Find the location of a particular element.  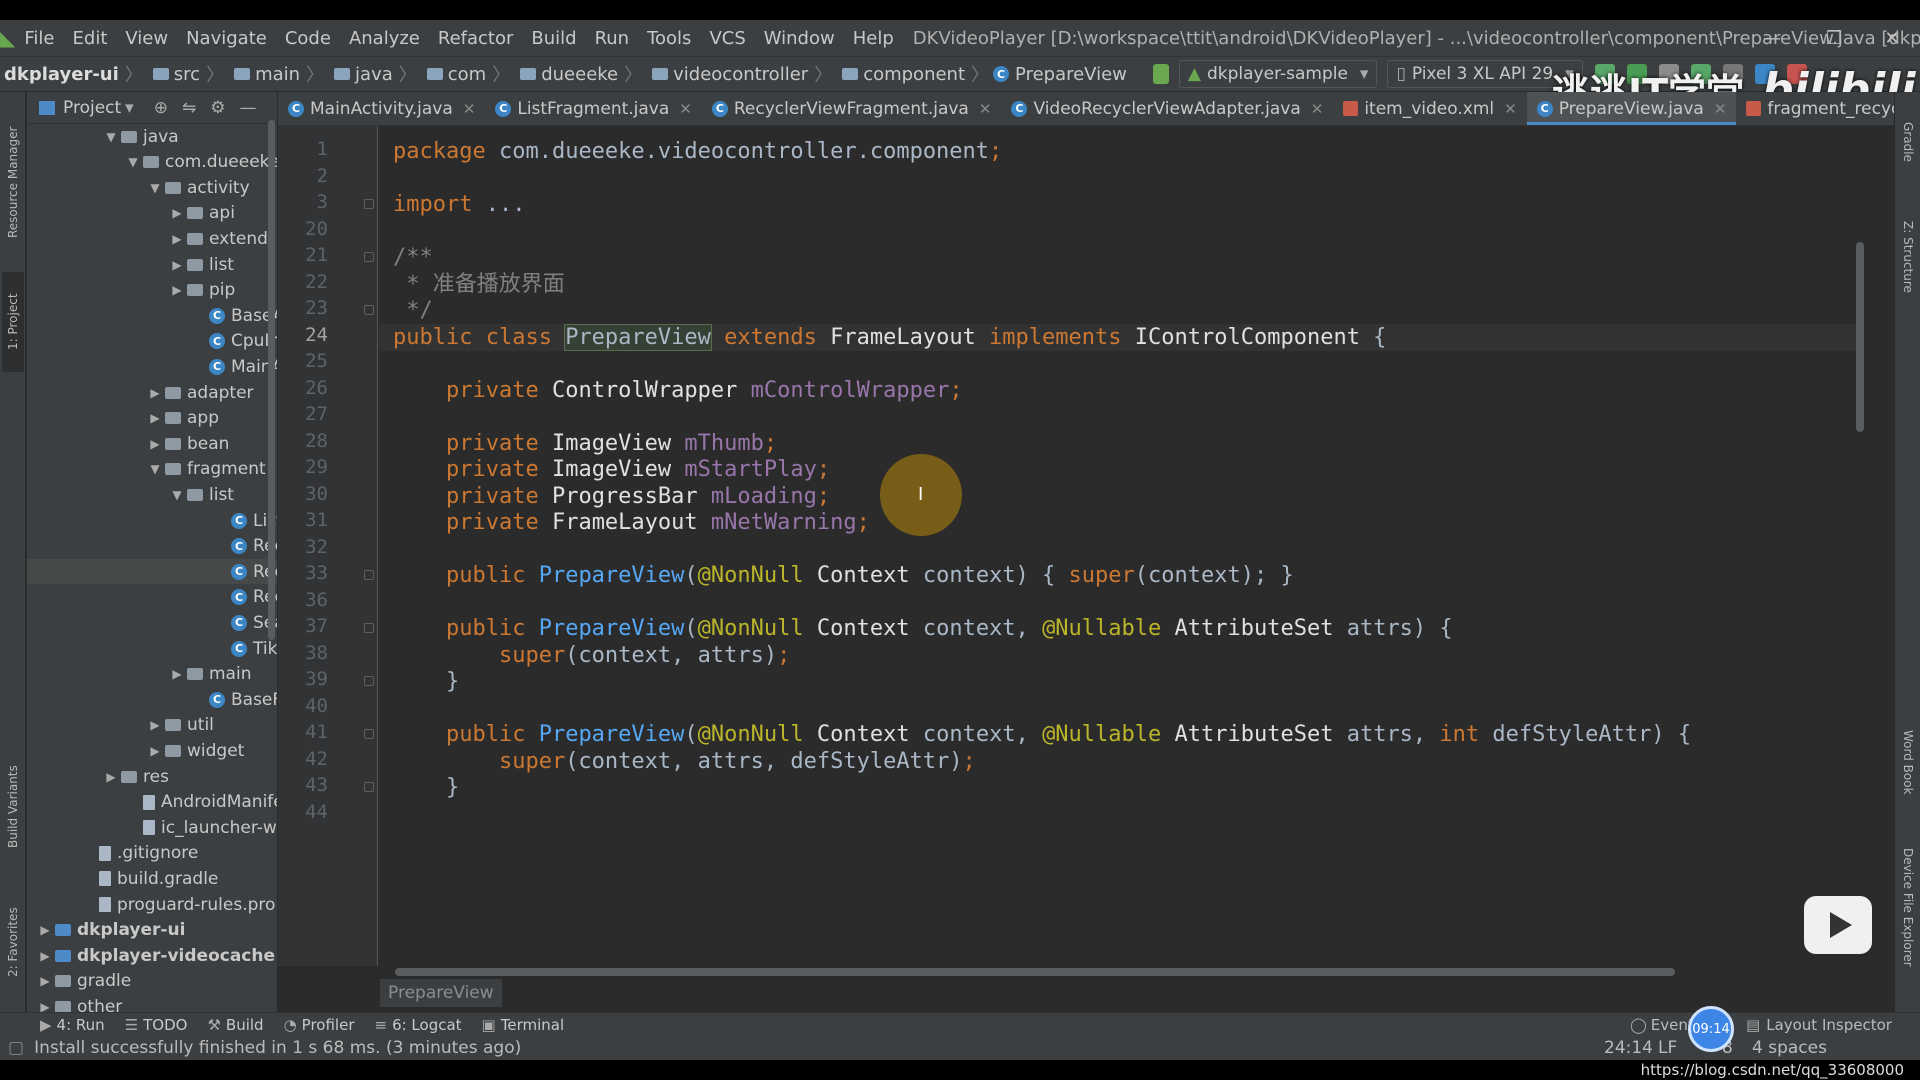

tree-item: AndroidManifes is located at coordinates (152, 802).